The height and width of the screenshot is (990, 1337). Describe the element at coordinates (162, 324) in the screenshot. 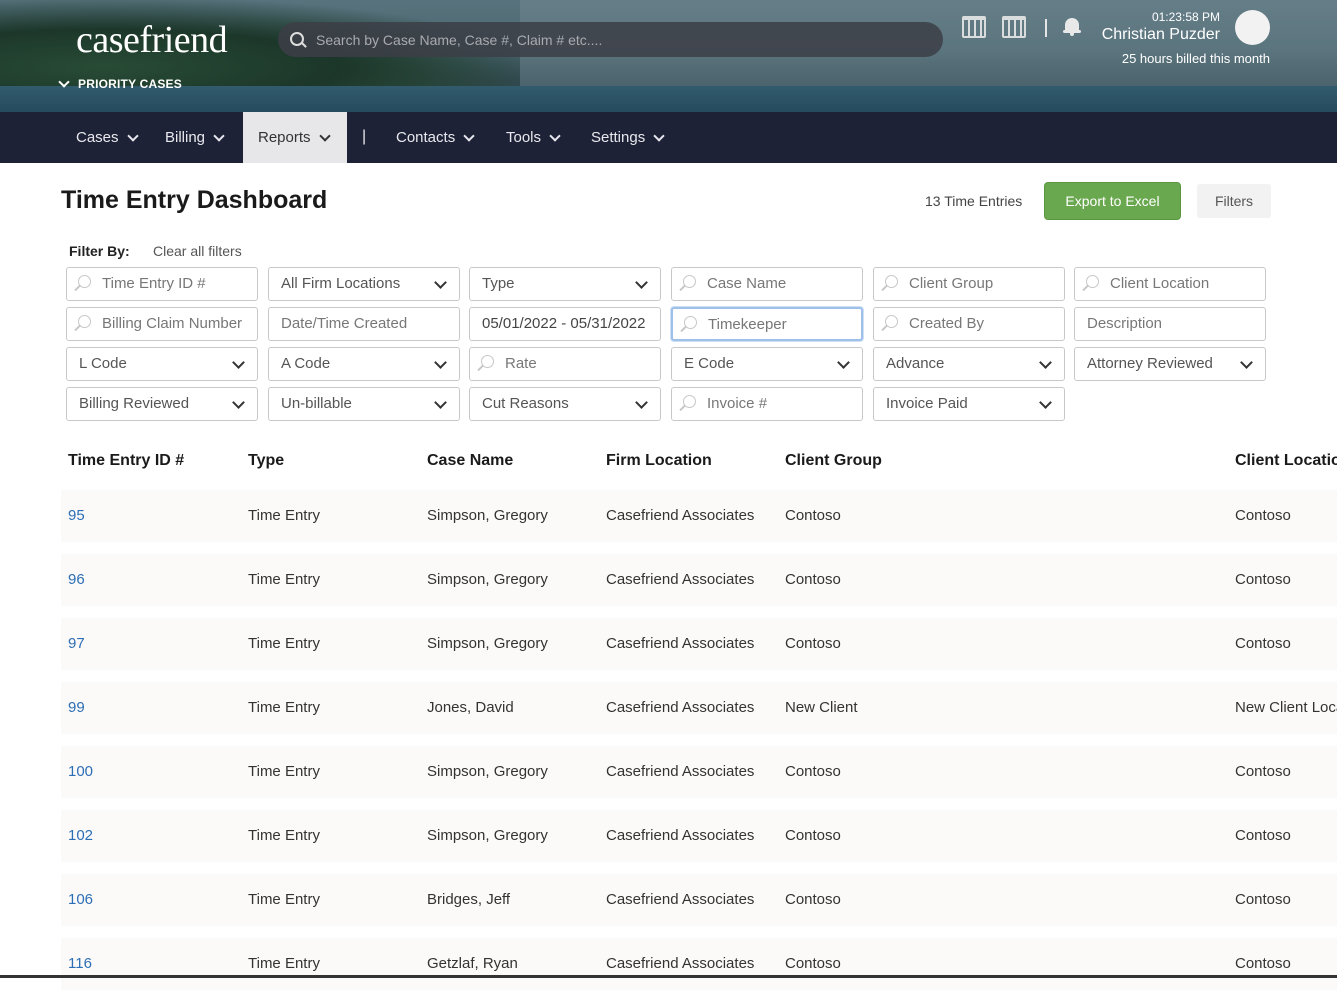

I see `filter-billing-claim-number: Billing Claim Number` at that location.